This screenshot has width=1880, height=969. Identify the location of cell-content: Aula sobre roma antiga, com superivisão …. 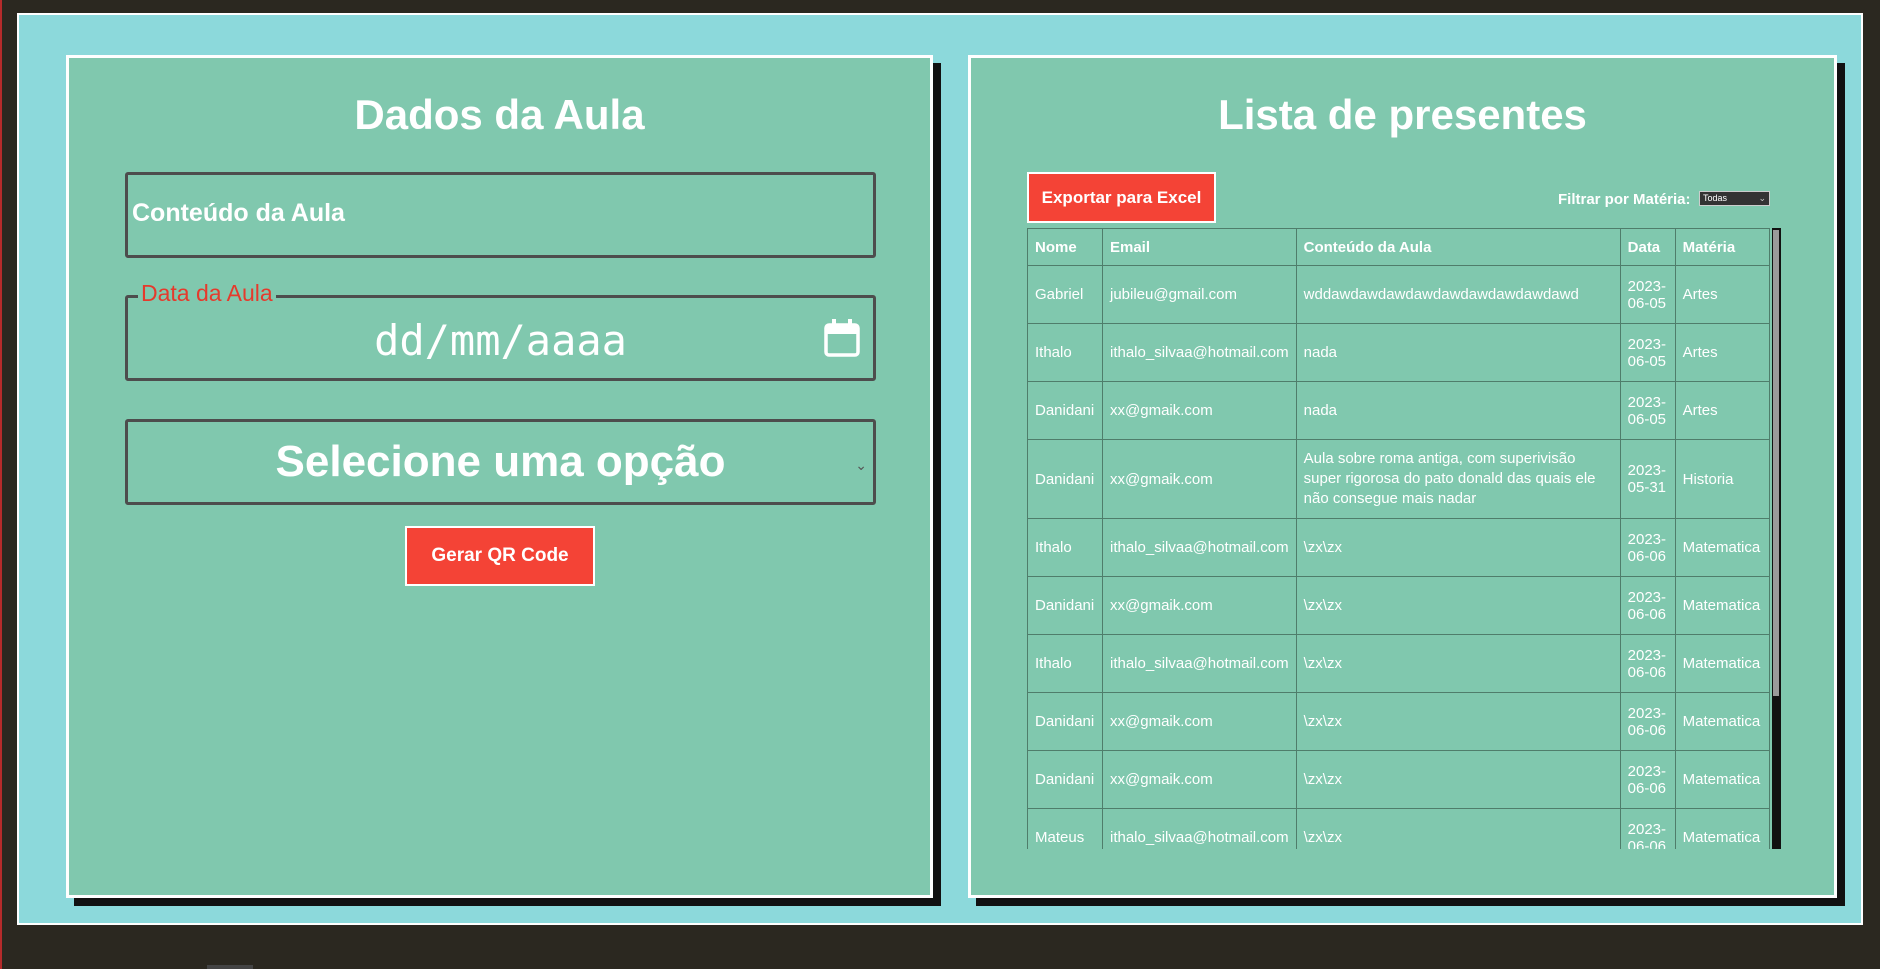
(1458, 479).